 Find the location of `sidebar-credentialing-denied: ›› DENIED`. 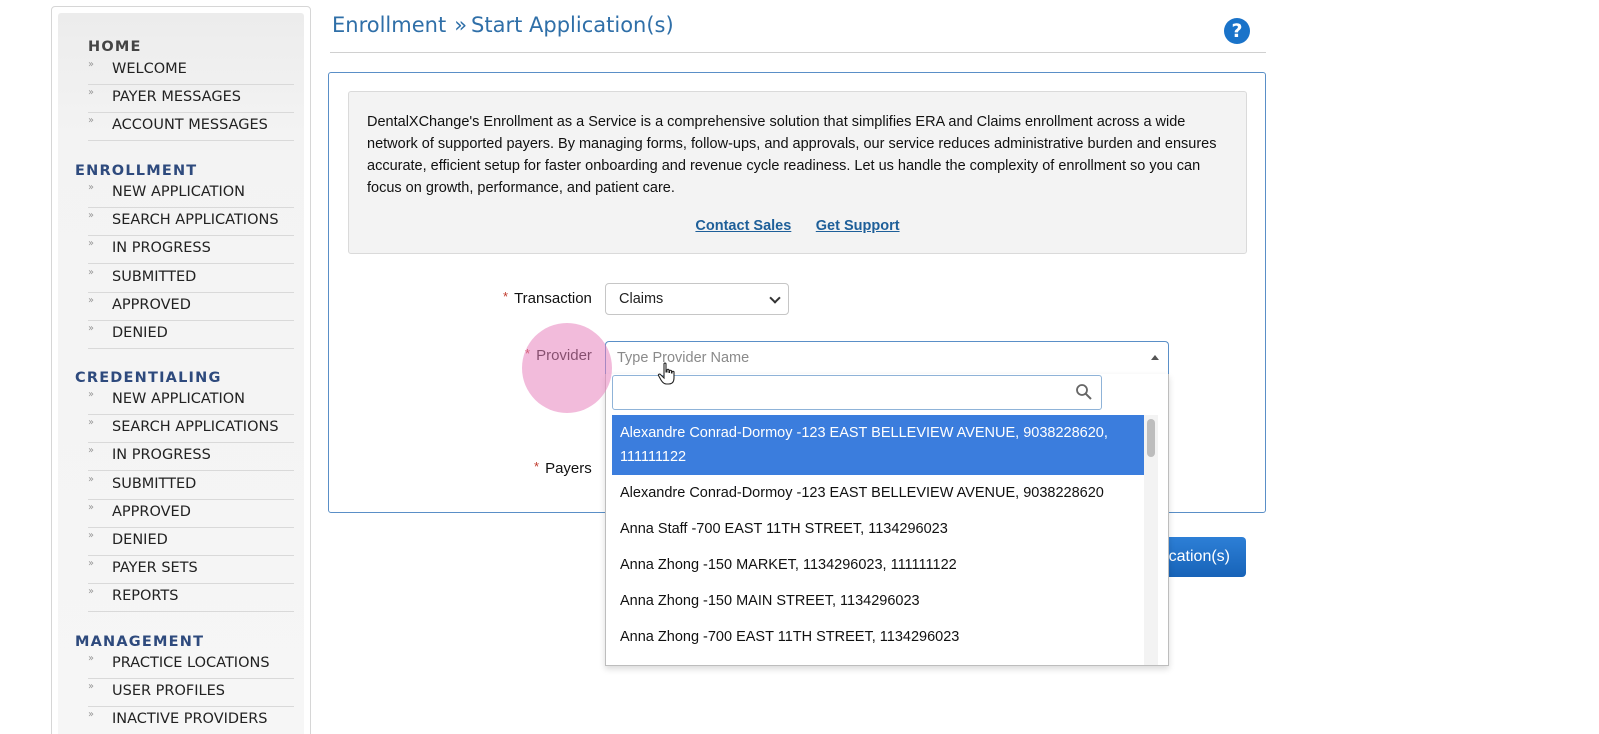

sidebar-credentialing-denied: ›› DENIED is located at coordinates (191, 542).